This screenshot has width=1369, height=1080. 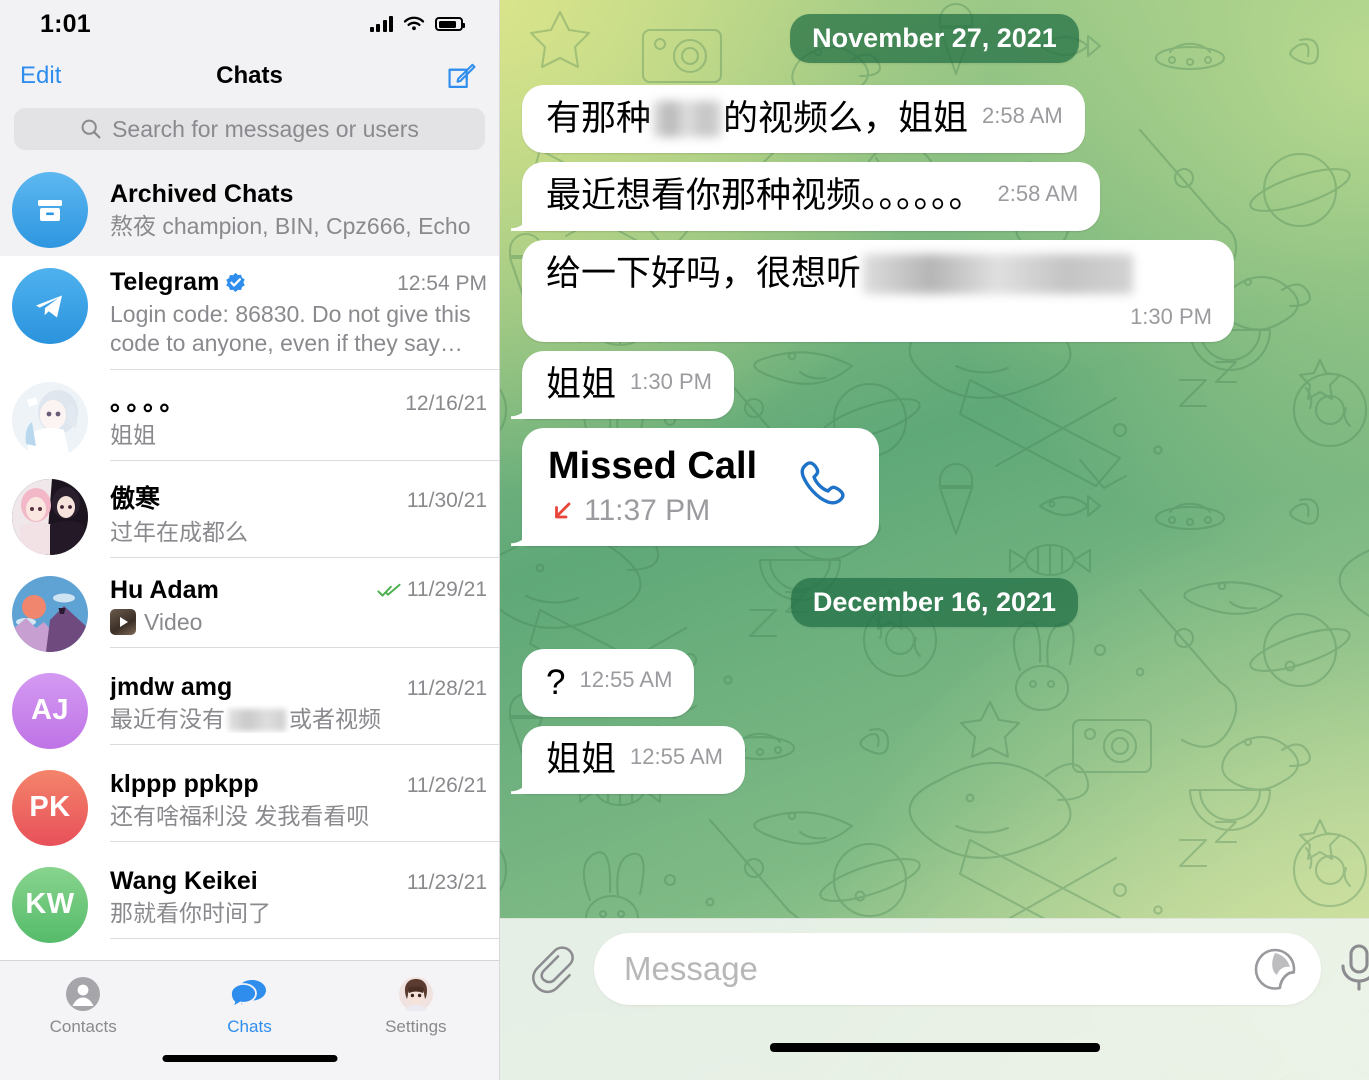 I want to click on chat-row-wang-keikei: KW Wang Keikei 11/23/21 那就看你时间了, so click(x=249, y=903).